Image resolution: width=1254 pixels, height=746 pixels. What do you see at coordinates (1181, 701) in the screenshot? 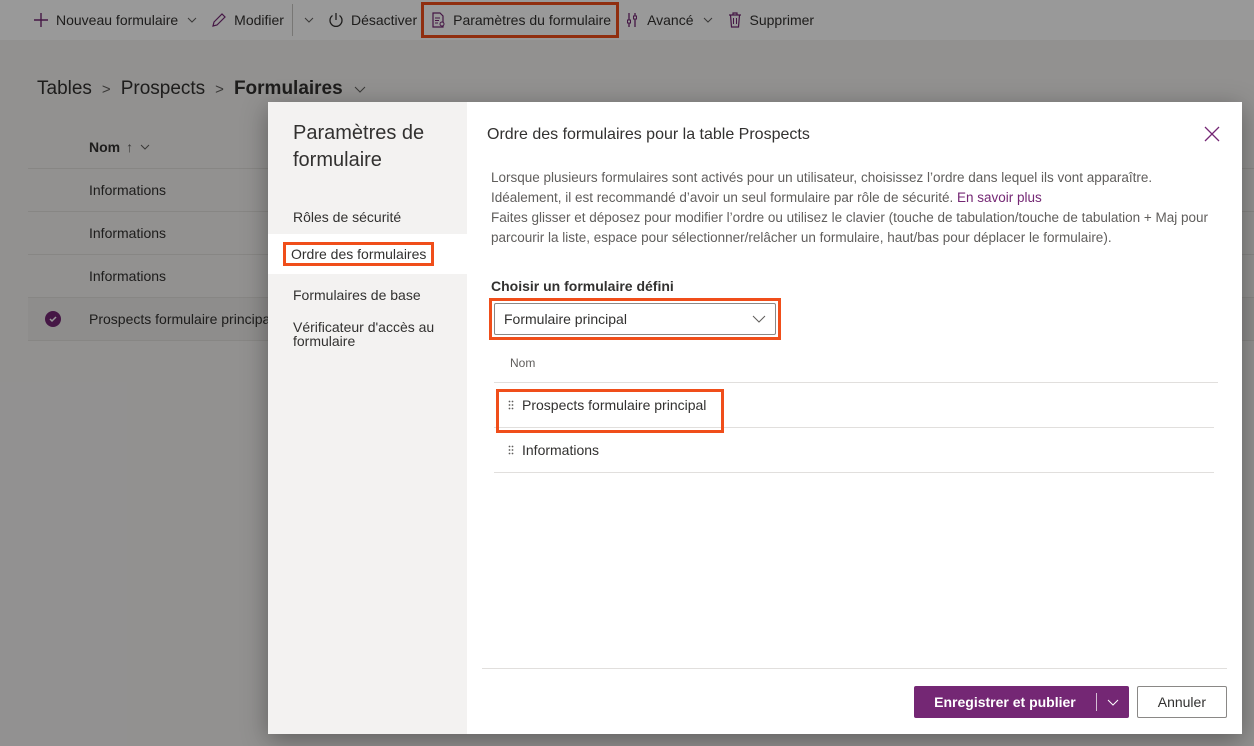
I see `cancel-button: Annuler` at bounding box center [1181, 701].